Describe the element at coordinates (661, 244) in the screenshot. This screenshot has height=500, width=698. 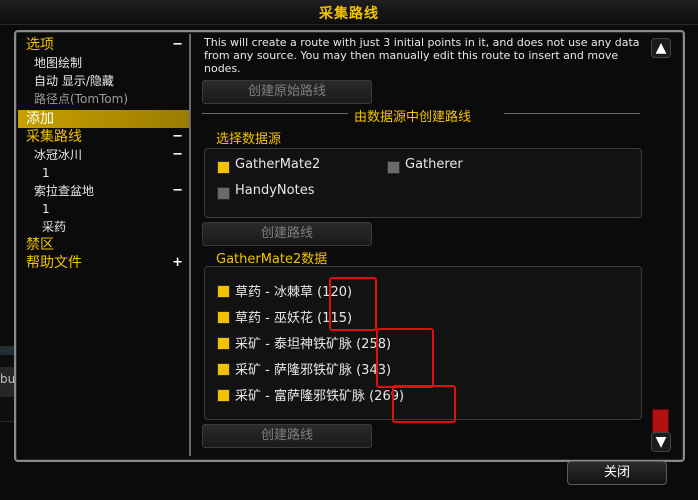
I see `scrollbar` at that location.